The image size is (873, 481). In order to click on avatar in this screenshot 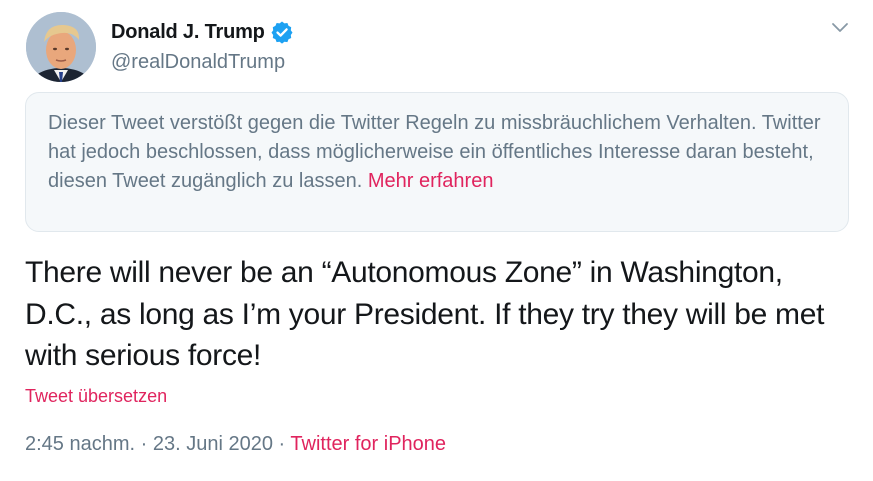, I will do `click(61, 47)`.